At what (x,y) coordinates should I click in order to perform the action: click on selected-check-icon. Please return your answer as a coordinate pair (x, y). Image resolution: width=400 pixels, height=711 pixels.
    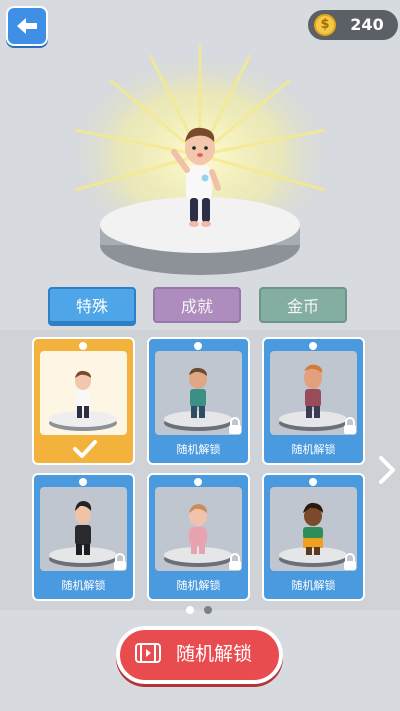
    Looking at the image, I should click on (85, 449).